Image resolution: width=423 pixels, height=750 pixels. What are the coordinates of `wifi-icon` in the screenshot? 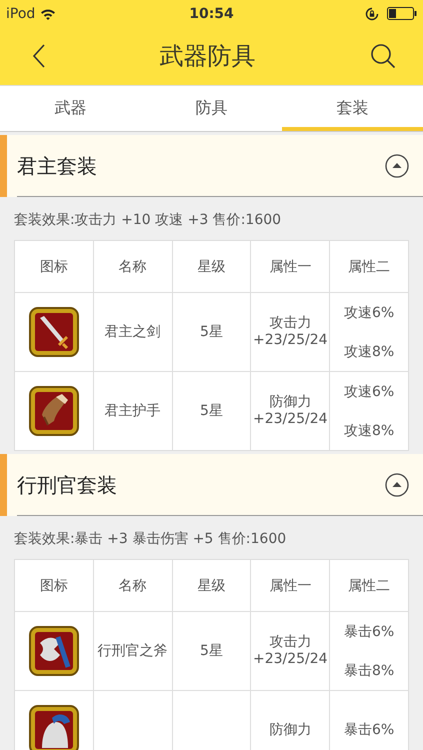 It's located at (48, 14).